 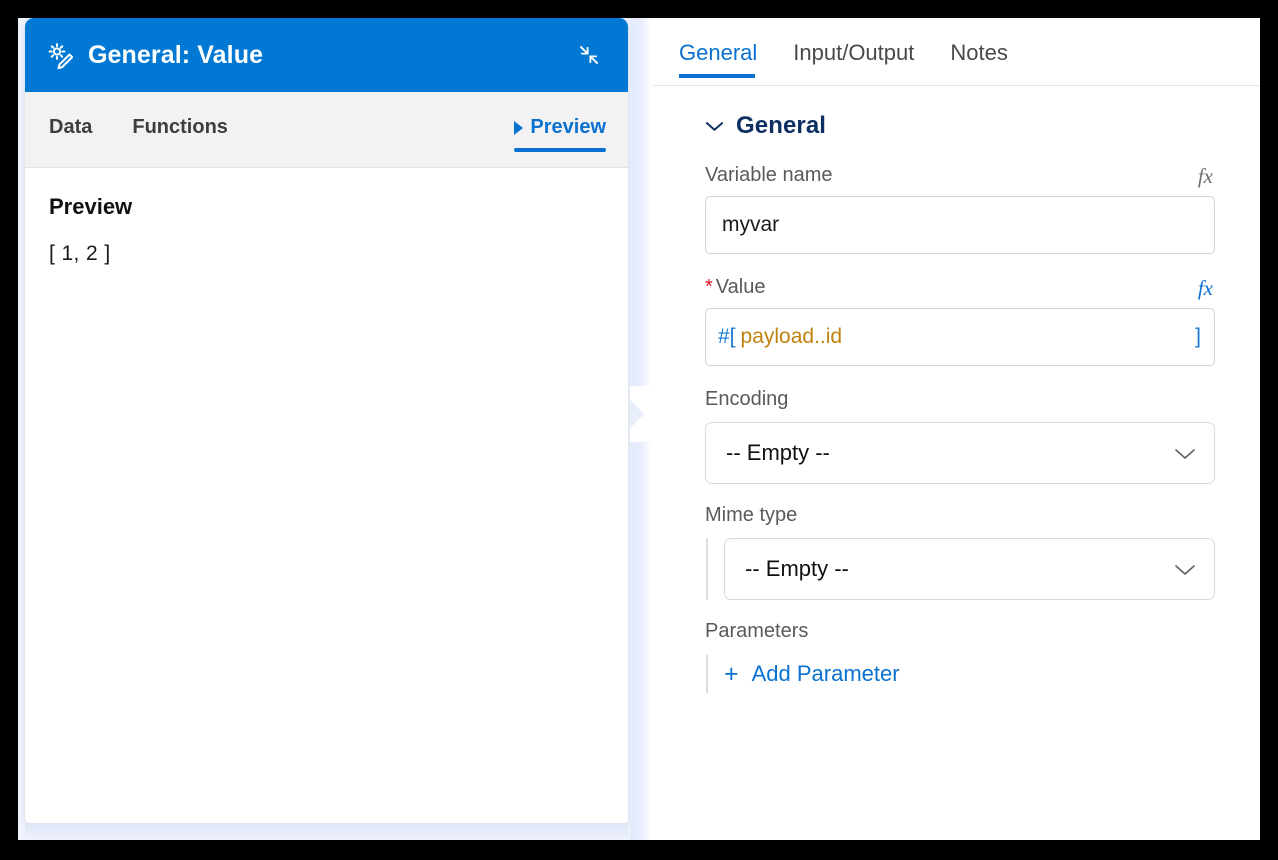 I want to click on tab-data: Data, so click(x=70, y=129).